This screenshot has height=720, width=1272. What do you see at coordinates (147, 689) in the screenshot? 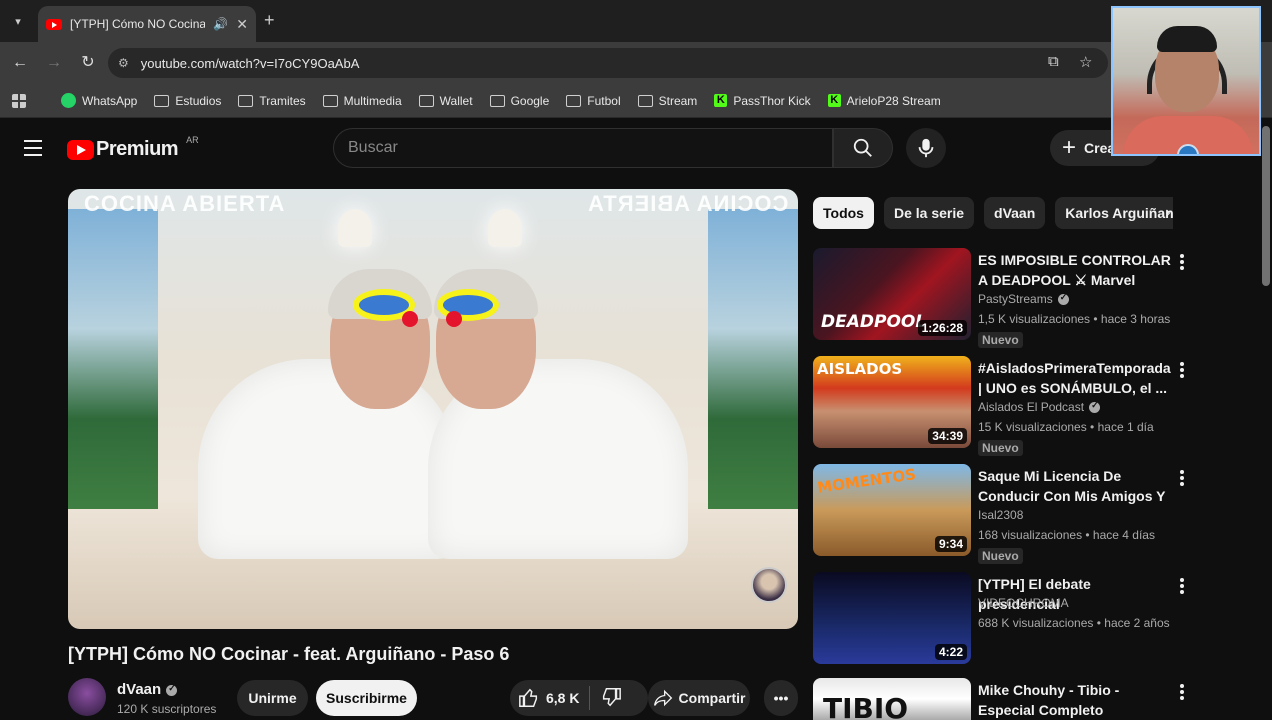
I see `channel-name: dVaan` at bounding box center [147, 689].